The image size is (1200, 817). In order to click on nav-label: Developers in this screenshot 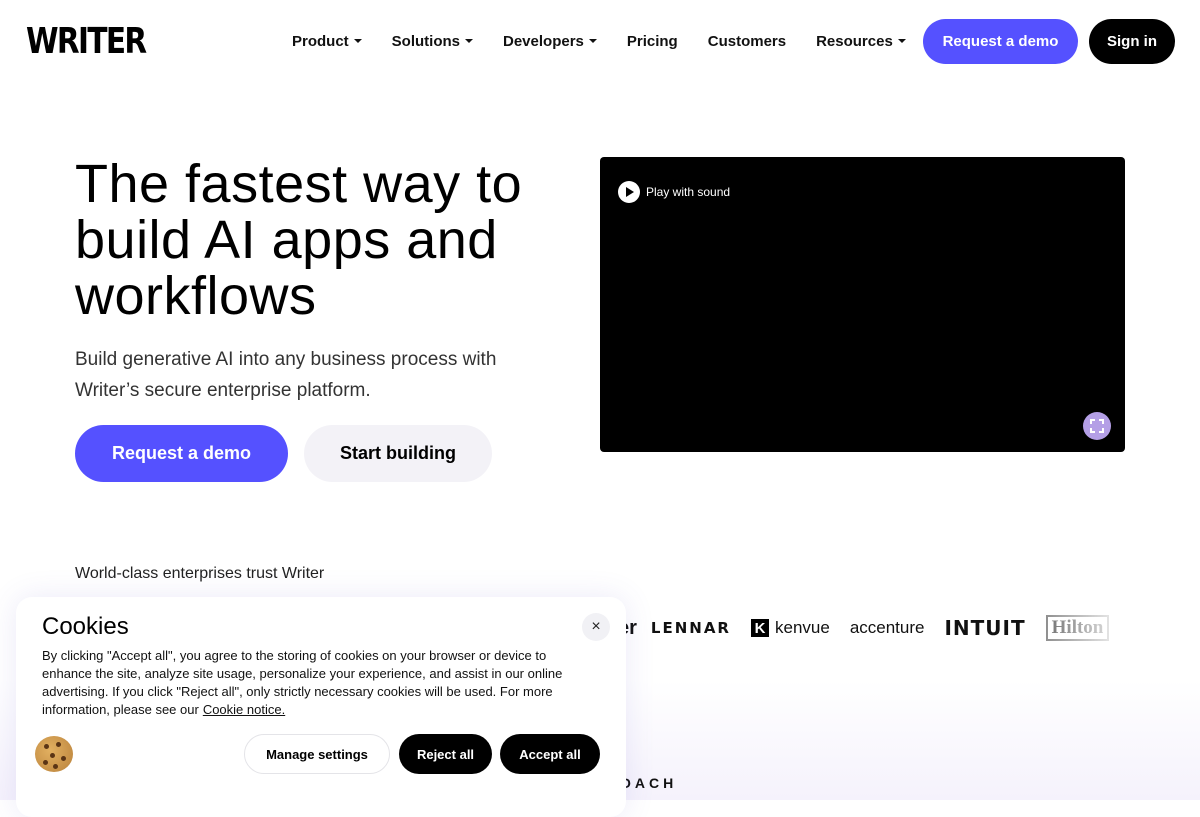, I will do `click(543, 41)`.